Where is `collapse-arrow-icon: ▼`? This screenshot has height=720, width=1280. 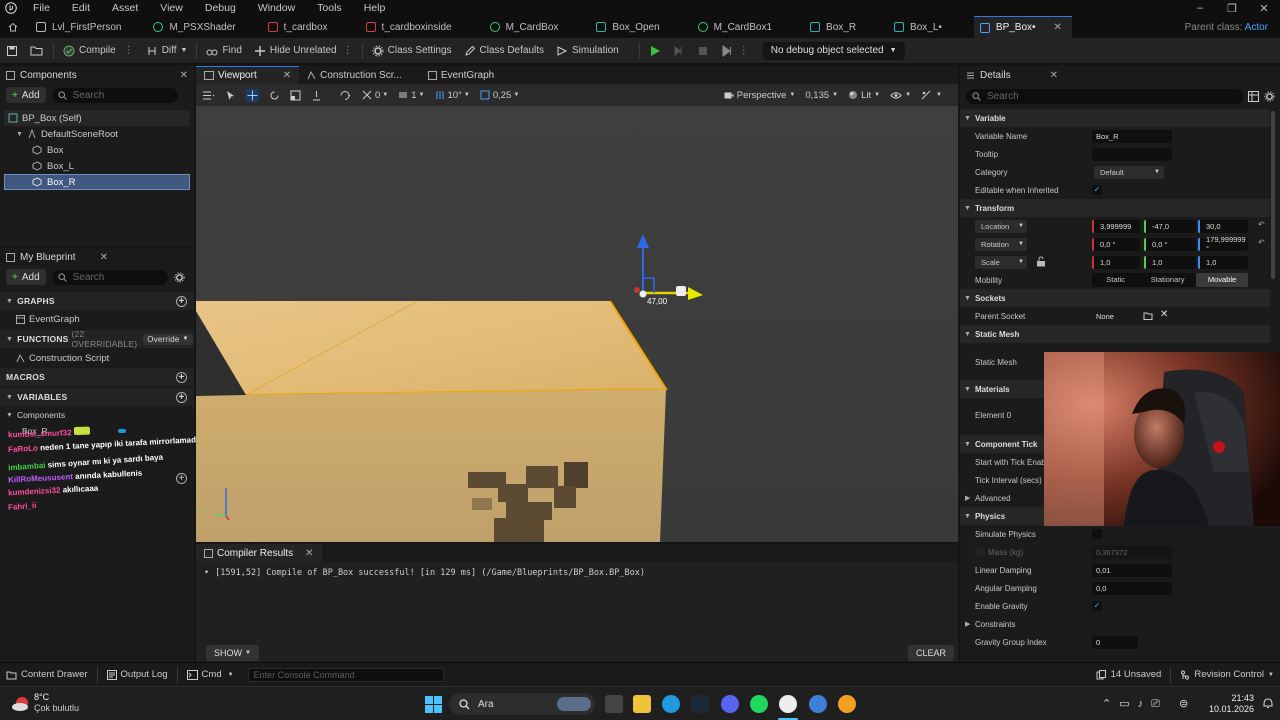
collapse-arrow-icon: ▼ is located at coordinates (19, 134).